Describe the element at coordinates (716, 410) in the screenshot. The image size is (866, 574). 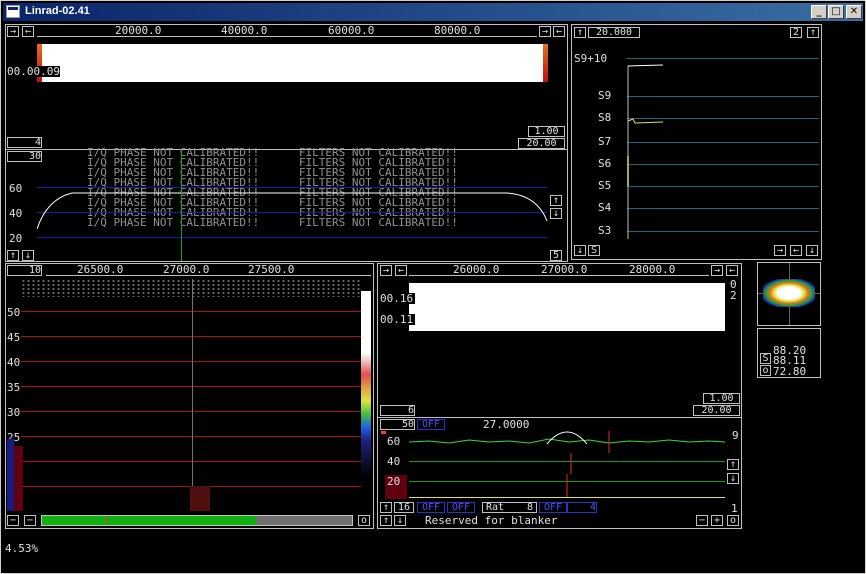
I see `baseband-zero-box: 20.00` at that location.